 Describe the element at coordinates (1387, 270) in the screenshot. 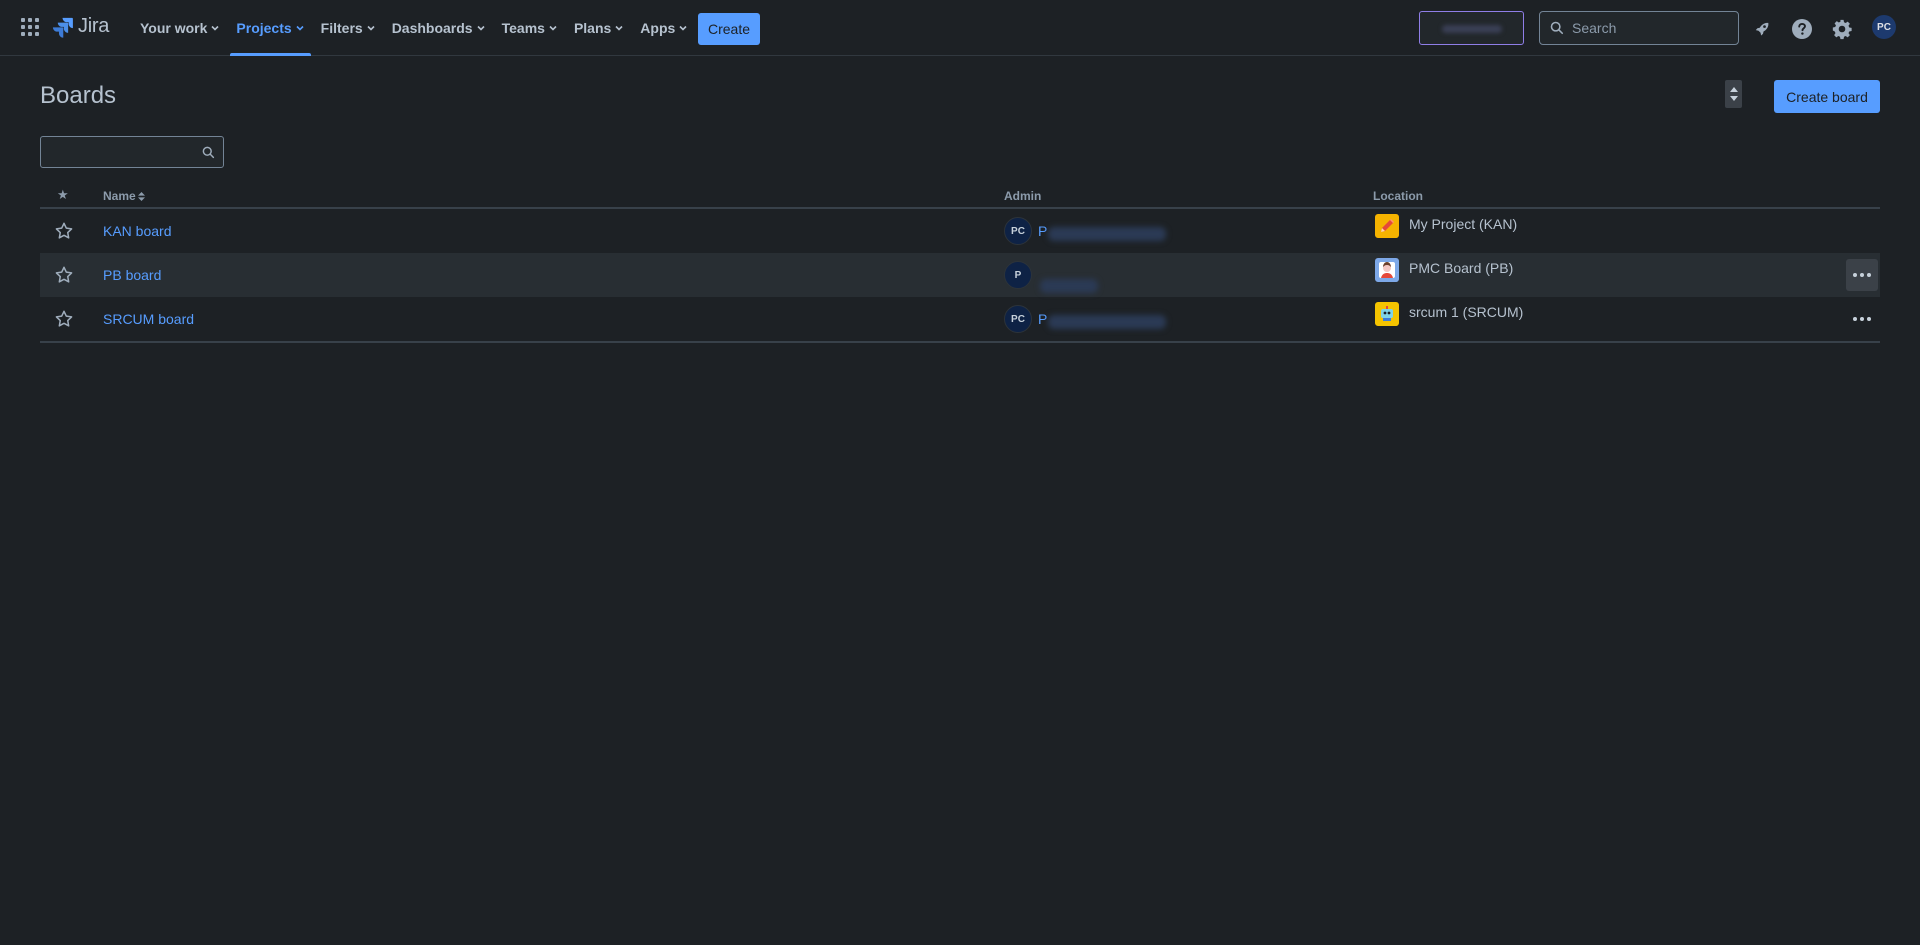

I see `project-avatar-icon` at that location.